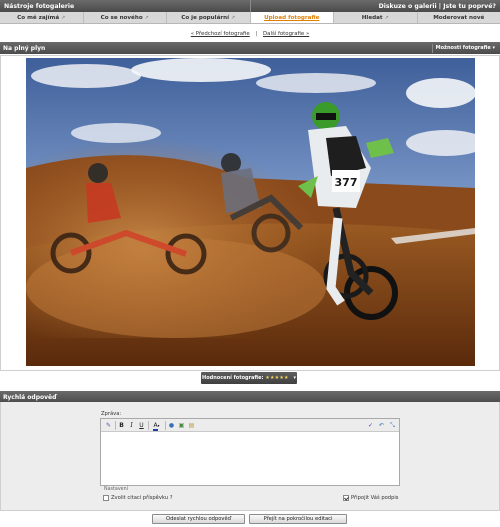  I want to click on send-quick-reply-button: Odeslat rychlou odpověď, so click(198, 519).